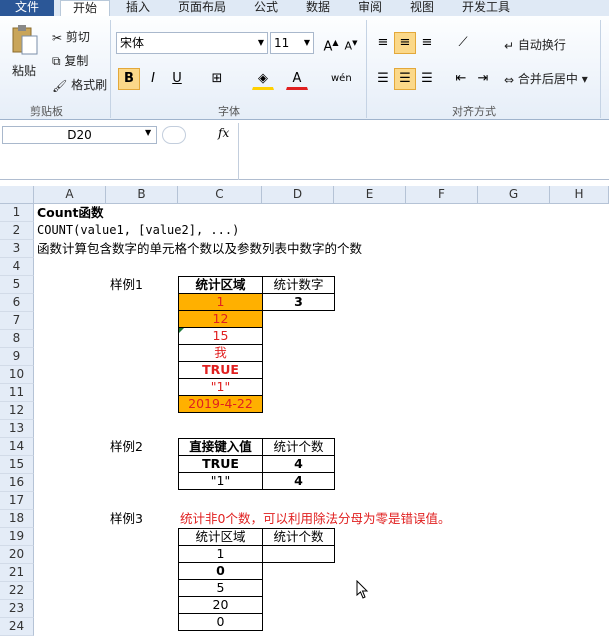 The image size is (609, 636). Describe the element at coordinates (331, 43) in the screenshot. I see `grow-font-icon: A▲` at that location.